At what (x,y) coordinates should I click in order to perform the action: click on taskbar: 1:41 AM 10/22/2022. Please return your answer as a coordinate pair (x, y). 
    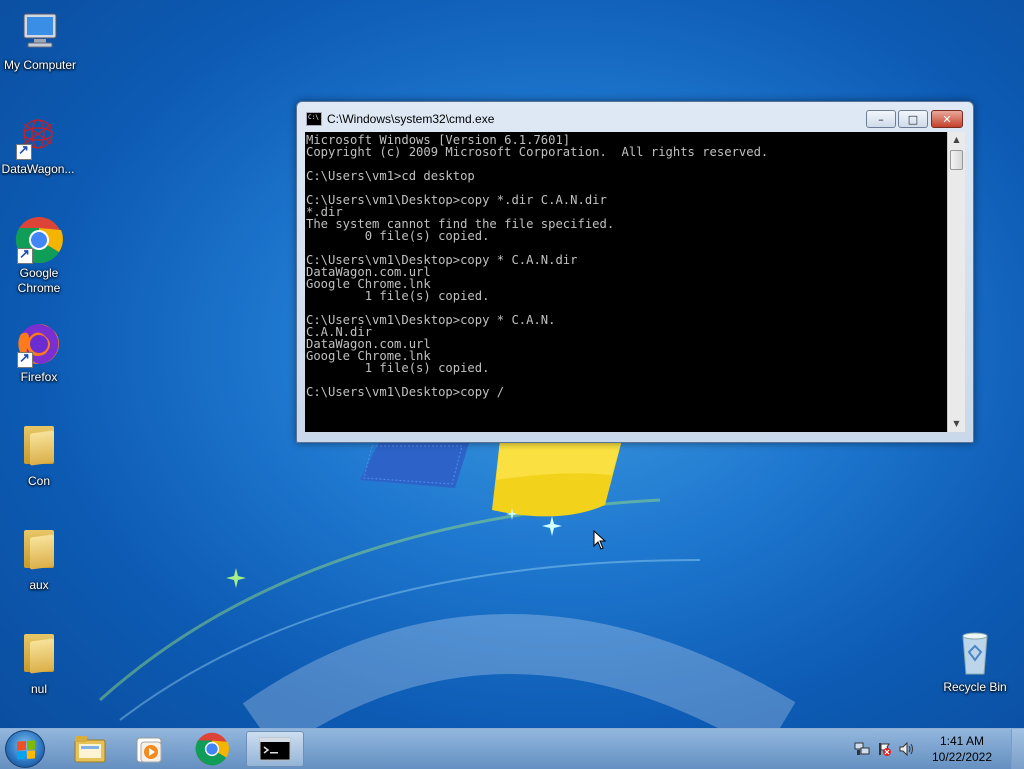
    Looking at the image, I should click on (512, 748).